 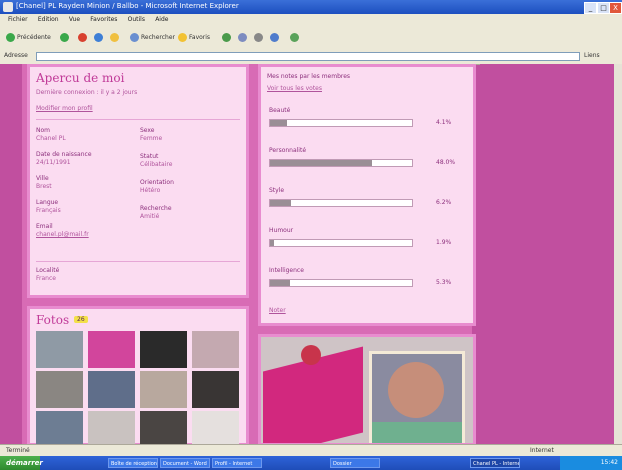 What do you see at coordinates (309, 76) in the screenshot?
I see `ratings-title: Mes notes par les membres` at bounding box center [309, 76].